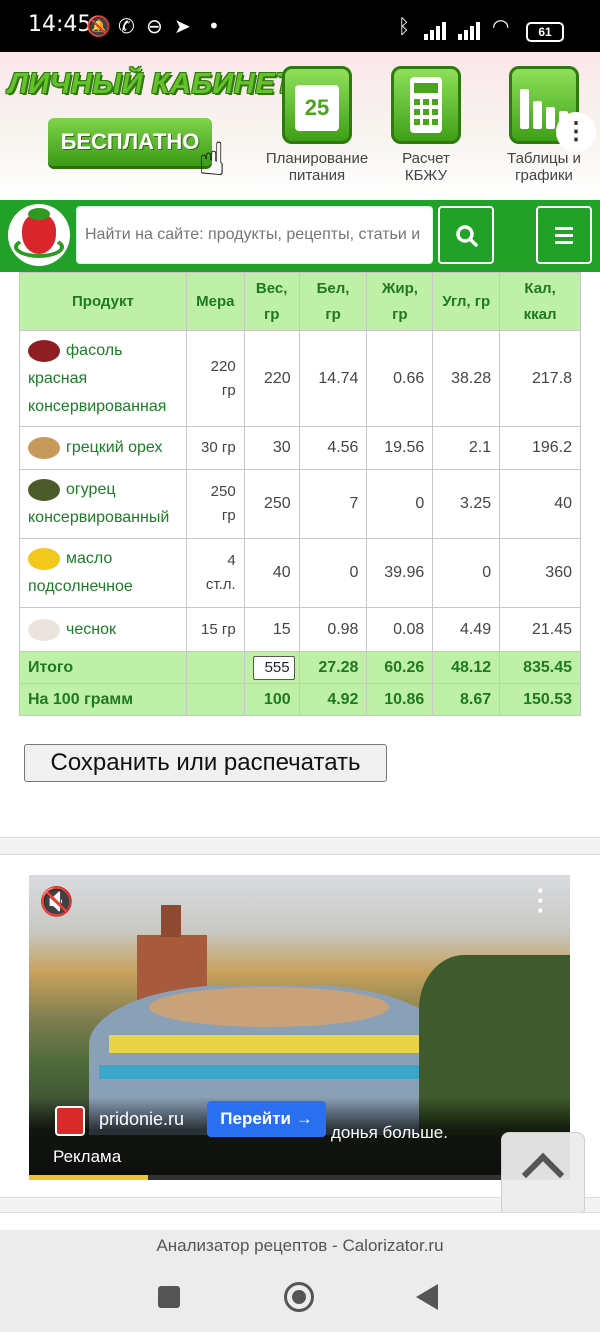 The image size is (600, 1332). What do you see at coordinates (91, 629) in the screenshot?
I see `product-link: чеснок` at bounding box center [91, 629].